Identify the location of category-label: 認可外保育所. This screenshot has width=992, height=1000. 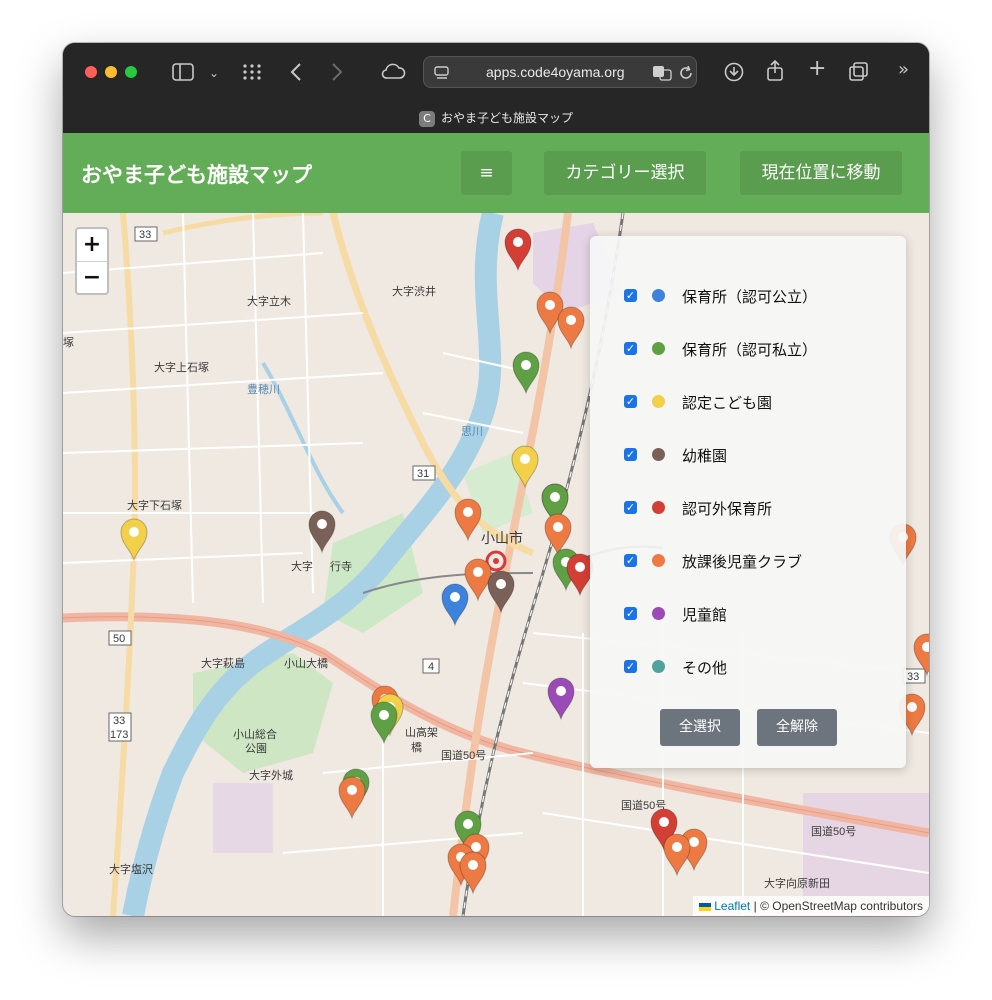
(727, 509).